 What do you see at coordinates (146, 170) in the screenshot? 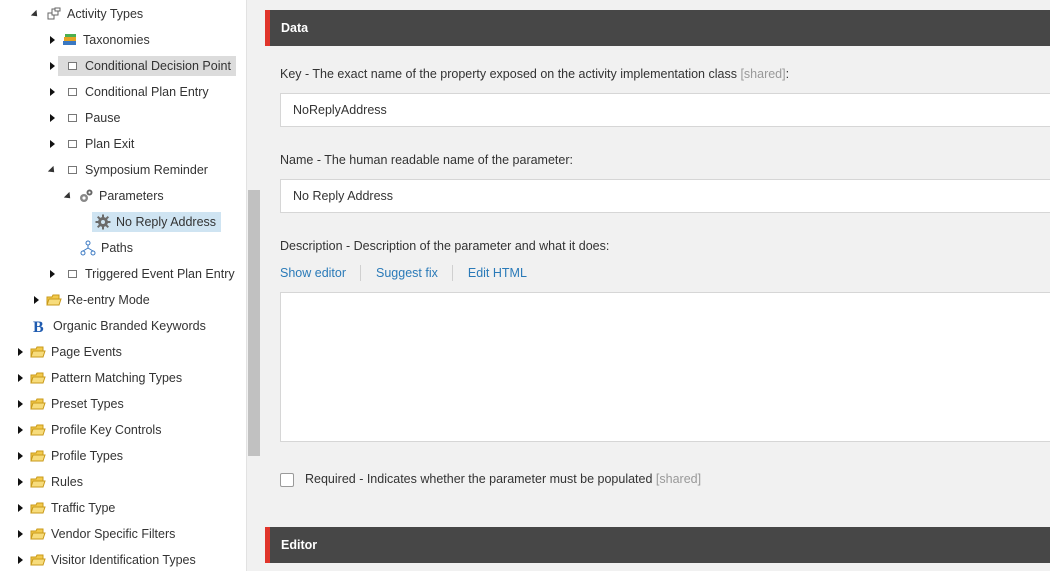
I see `tree-item-label: Symposium Reminder` at bounding box center [146, 170].